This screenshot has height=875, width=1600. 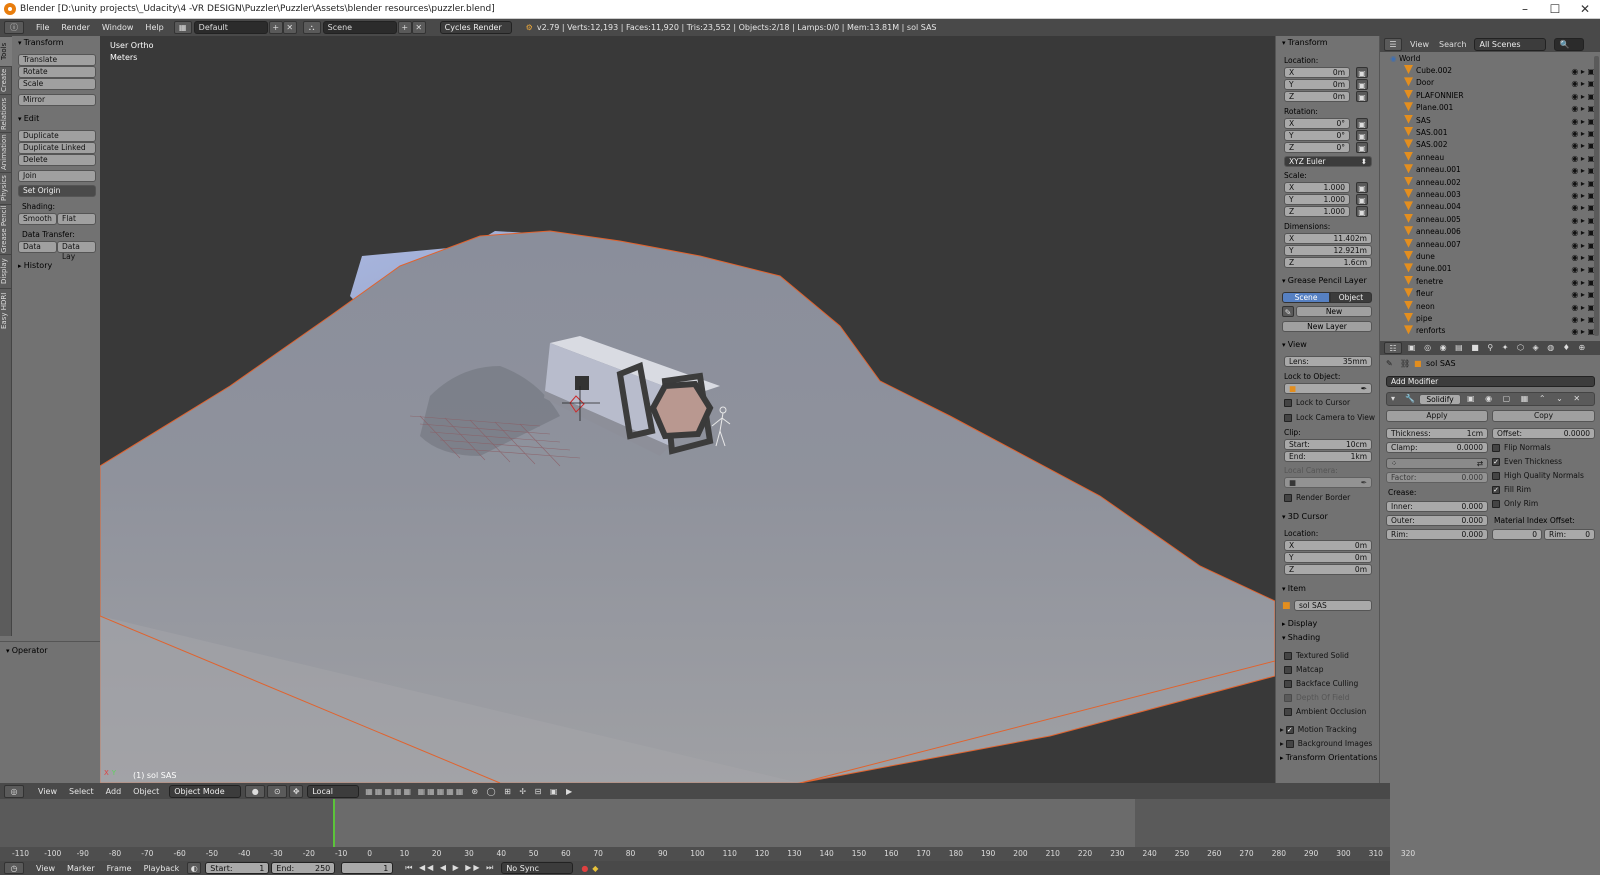 I want to click on panel-title-transform-n: Transform, so click(x=1305, y=42).